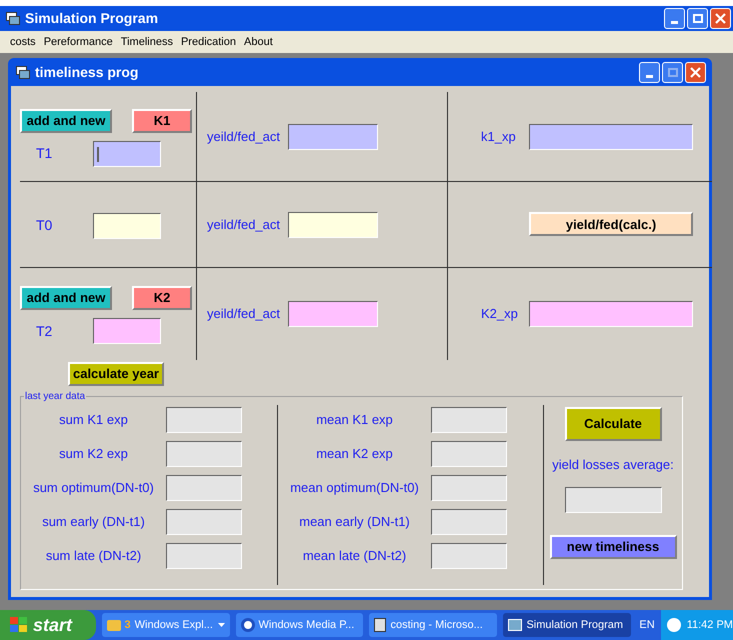 This screenshot has height=640, width=733. I want to click on calc-button: yield/fed(calc.), so click(611, 224).